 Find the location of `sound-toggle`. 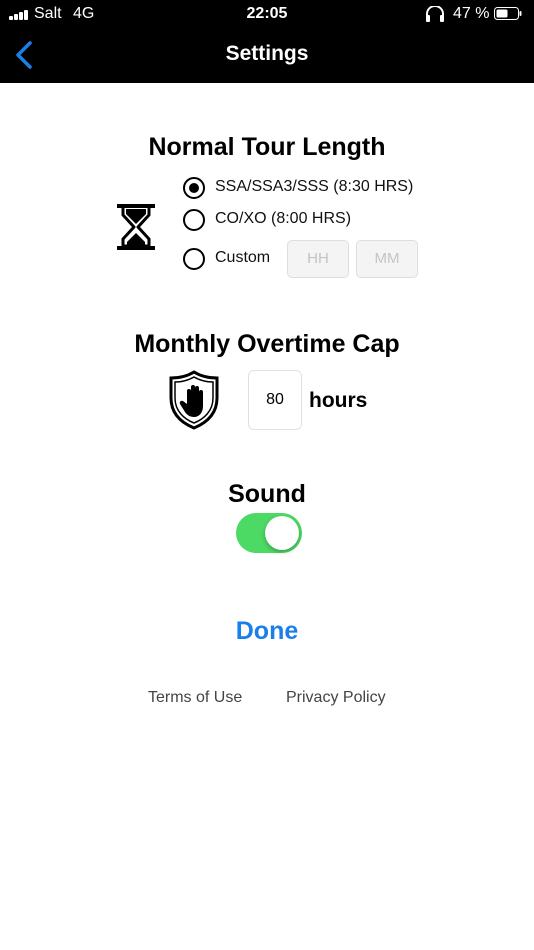

sound-toggle is located at coordinates (269, 533).